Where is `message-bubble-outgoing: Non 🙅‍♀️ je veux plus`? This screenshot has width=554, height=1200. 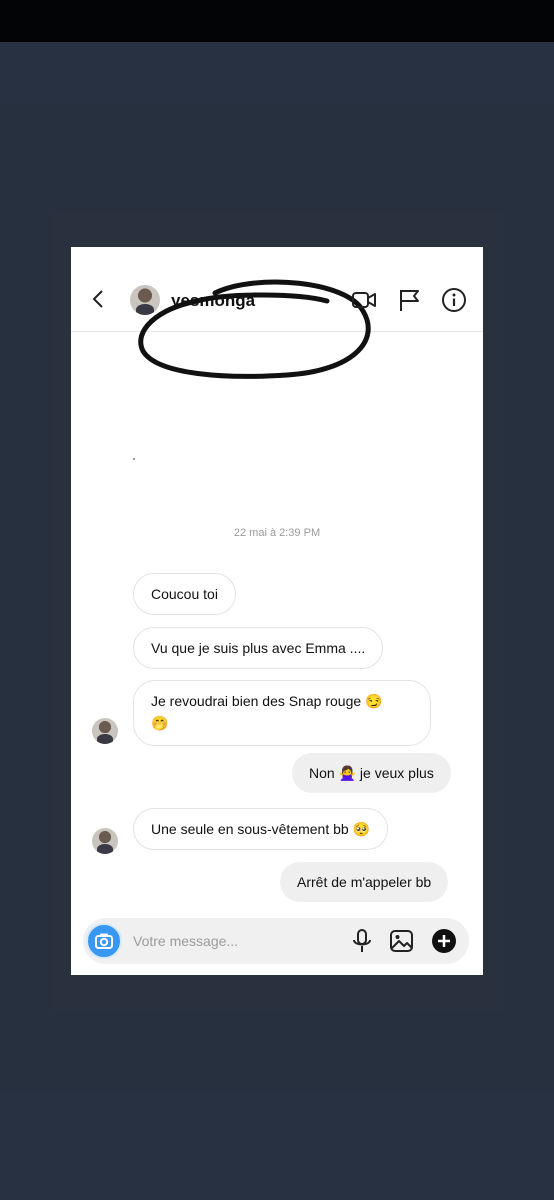 message-bubble-outgoing: Non 🙅‍♀️ je veux plus is located at coordinates (371, 773).